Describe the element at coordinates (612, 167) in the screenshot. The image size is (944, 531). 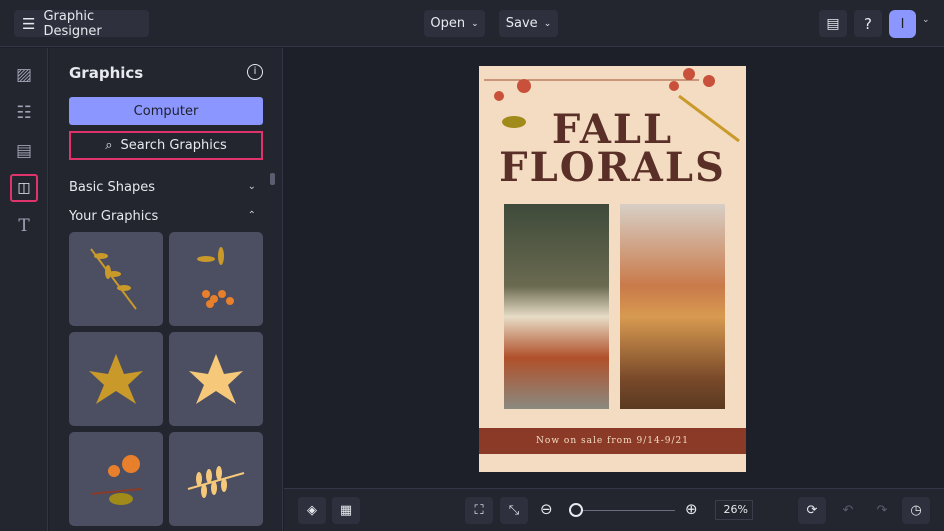
I see `poster-title-line2: FLORALS` at that location.